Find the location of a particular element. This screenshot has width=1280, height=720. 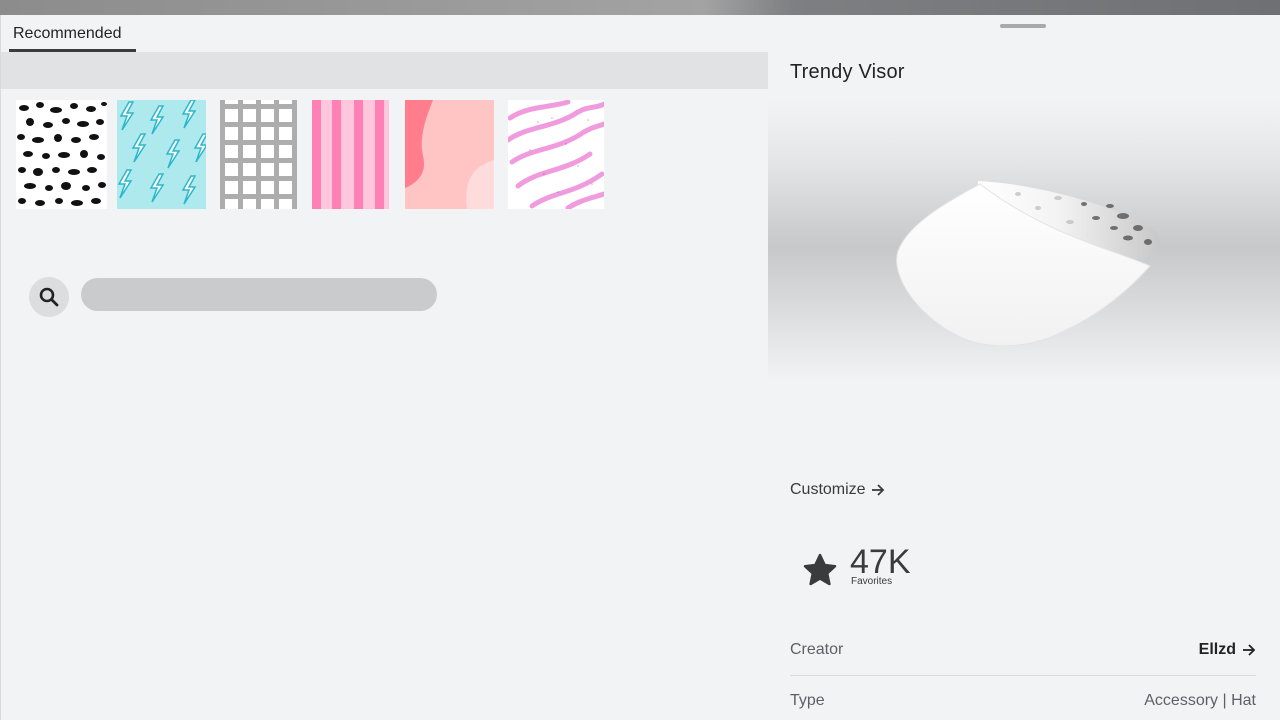

top-strip is located at coordinates (640, 7).